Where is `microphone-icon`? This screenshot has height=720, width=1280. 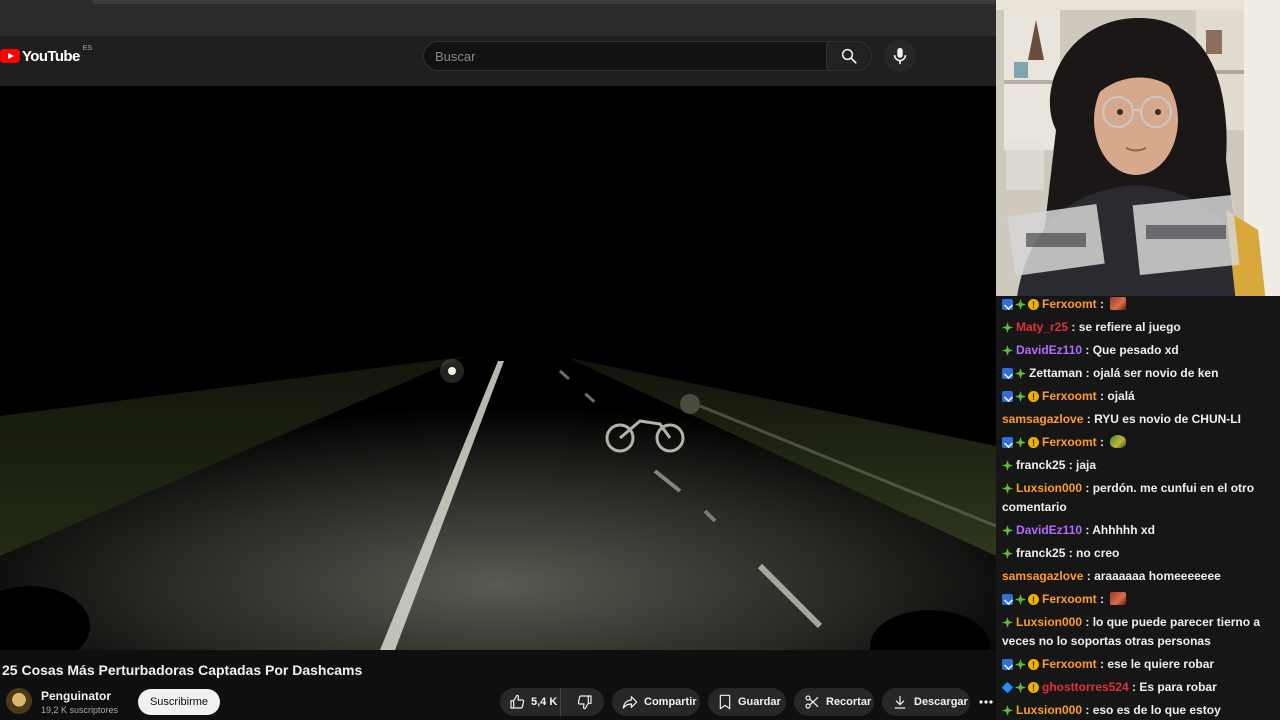
microphone-icon is located at coordinates (900, 56).